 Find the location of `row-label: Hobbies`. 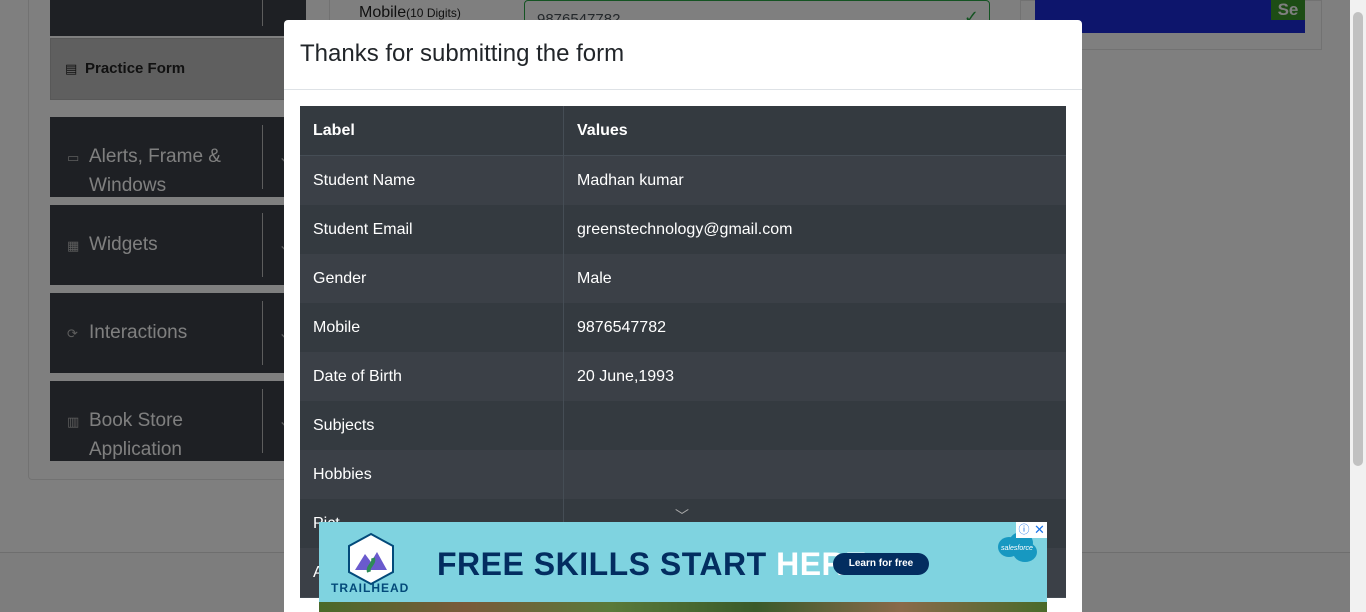

row-label: Hobbies is located at coordinates (342, 474).